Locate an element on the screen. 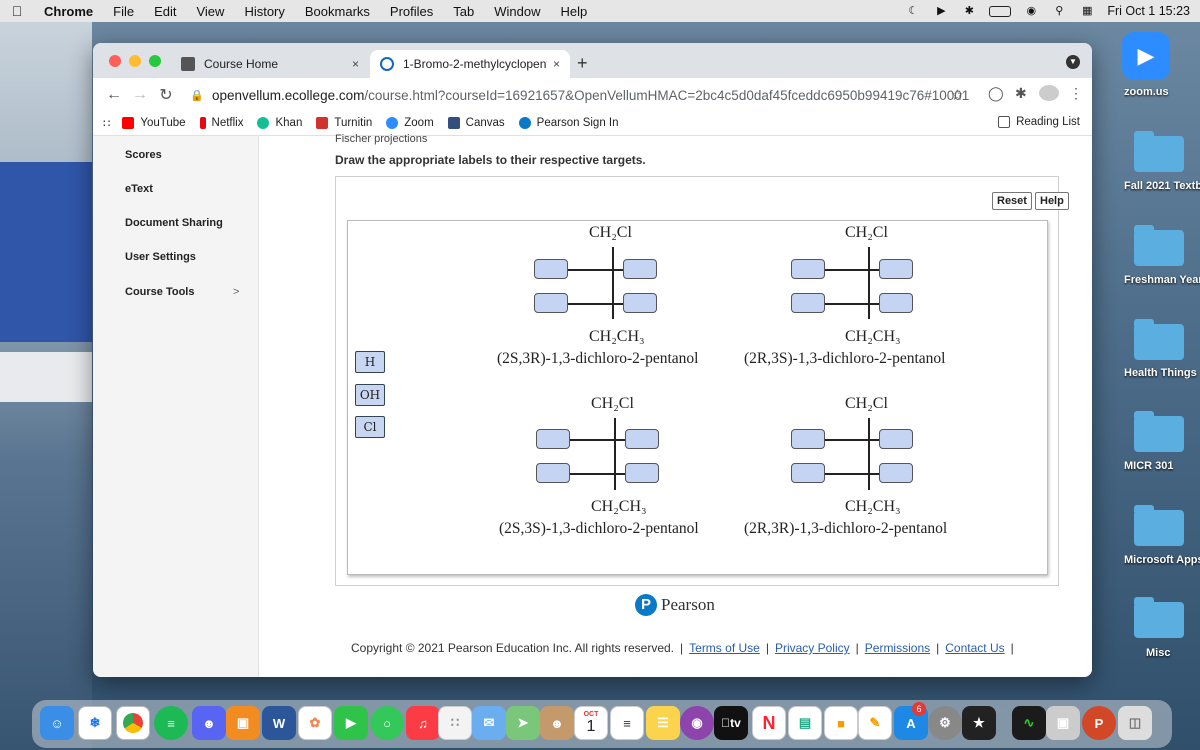 This screenshot has height=750, width=1200. books-icon: ▣ is located at coordinates (243, 723).